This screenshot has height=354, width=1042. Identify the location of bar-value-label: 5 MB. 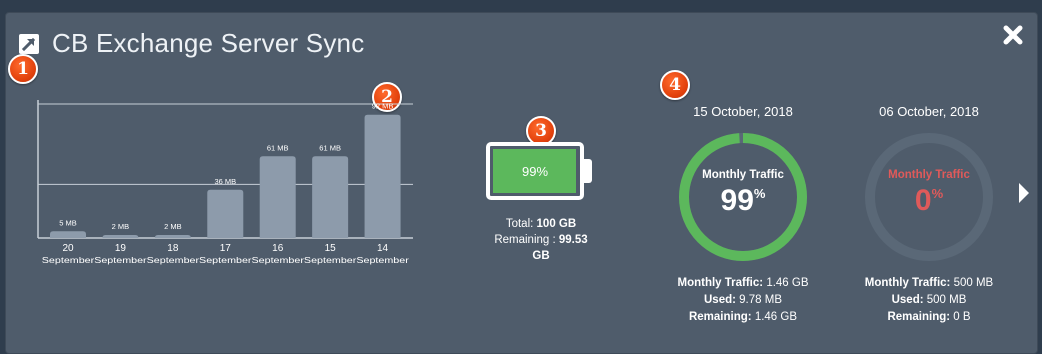
(68, 222).